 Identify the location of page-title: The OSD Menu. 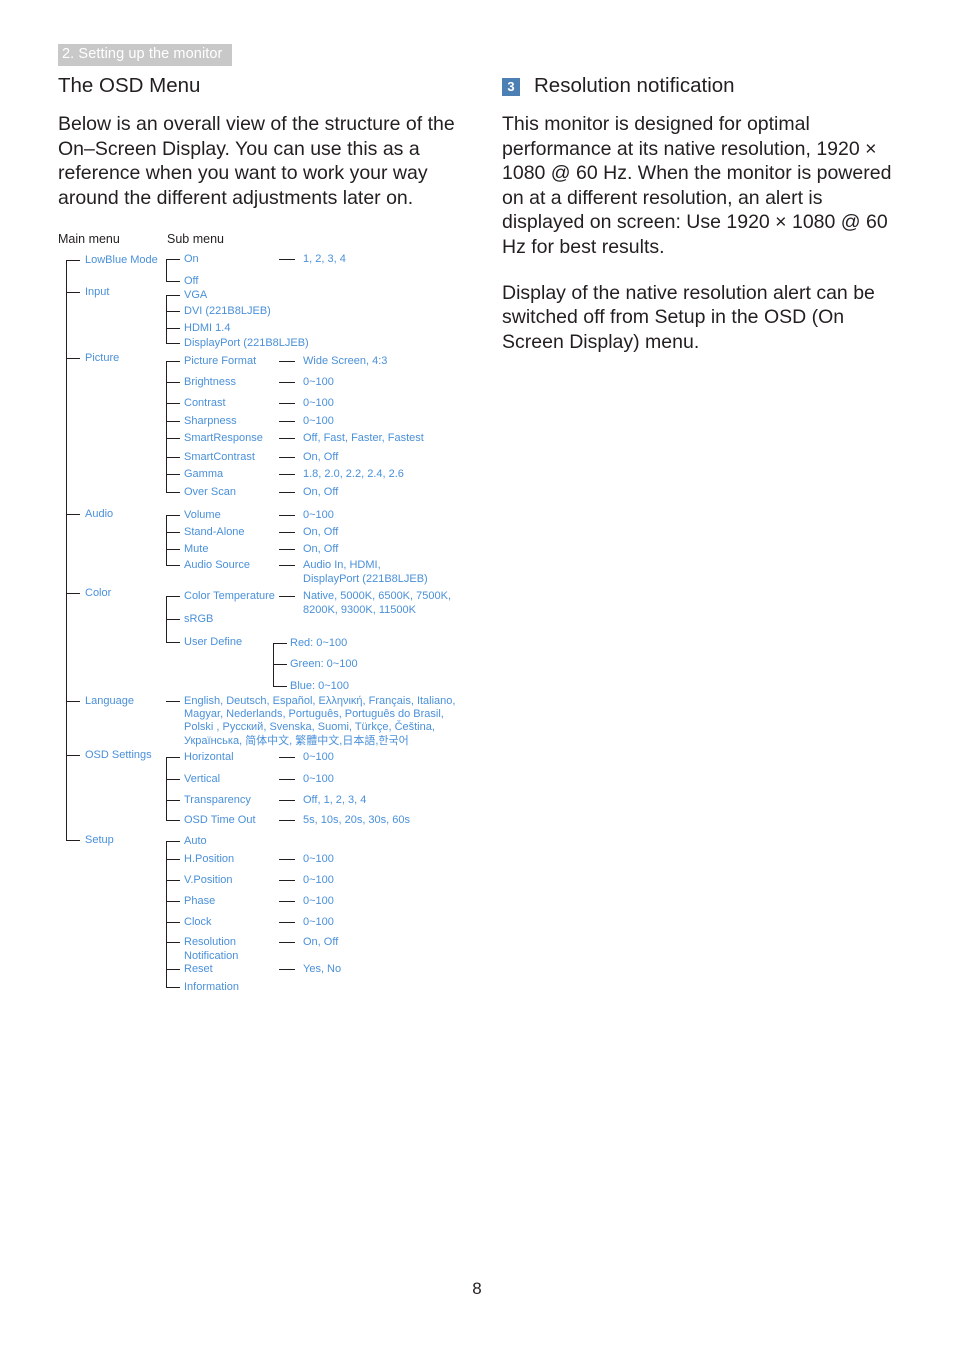
(129, 85).